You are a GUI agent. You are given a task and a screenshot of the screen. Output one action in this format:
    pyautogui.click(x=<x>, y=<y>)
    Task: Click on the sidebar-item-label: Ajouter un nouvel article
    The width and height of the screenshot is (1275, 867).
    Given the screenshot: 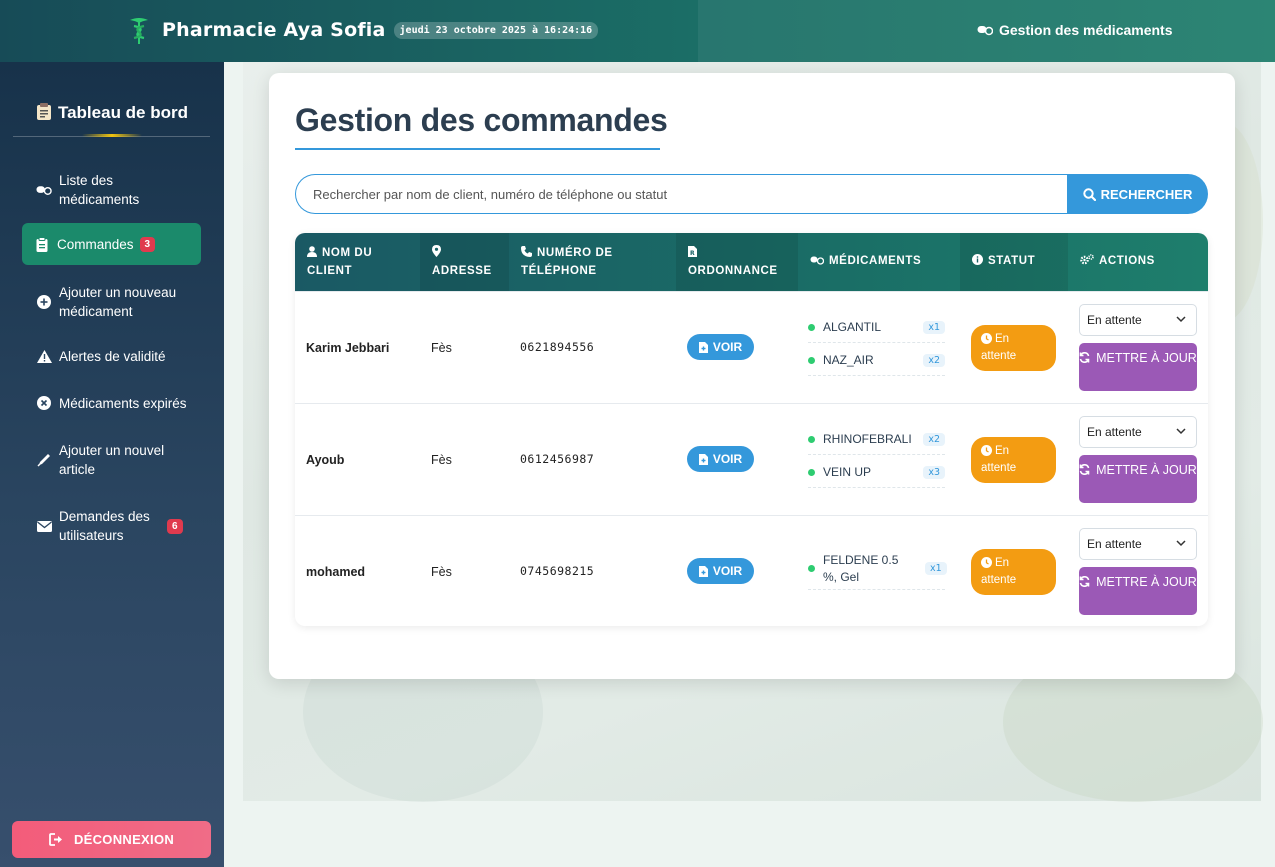 What is the action you would take?
    pyautogui.click(x=112, y=460)
    